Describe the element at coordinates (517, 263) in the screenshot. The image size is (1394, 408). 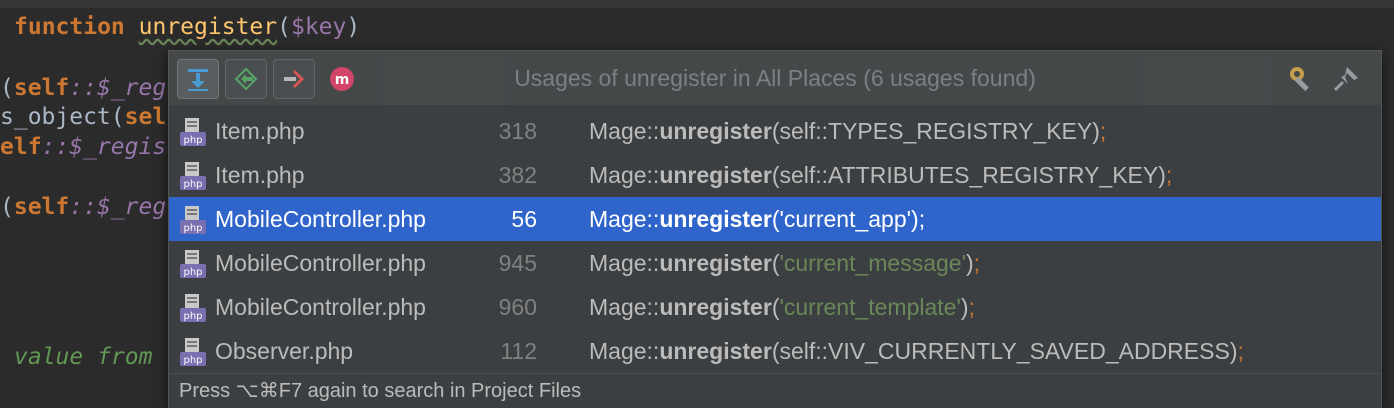
I see `usage-line-number: 945` at that location.